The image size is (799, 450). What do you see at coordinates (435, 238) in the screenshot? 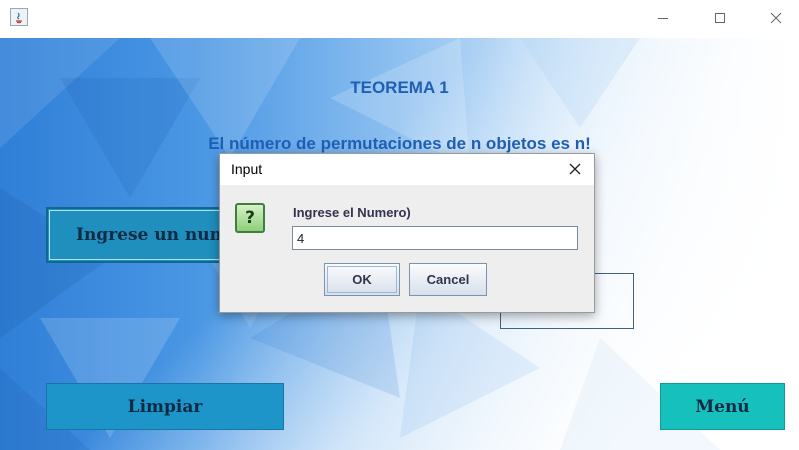
I see `number-input` at bounding box center [435, 238].